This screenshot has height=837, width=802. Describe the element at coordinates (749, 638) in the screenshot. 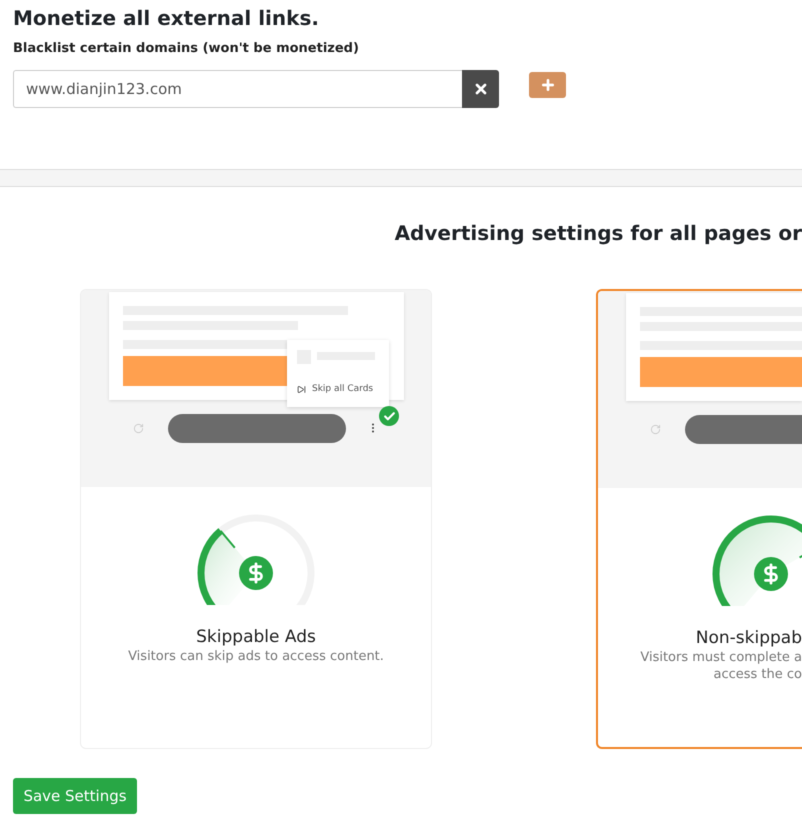

I see `ad-type-title: Non-skippab` at that location.